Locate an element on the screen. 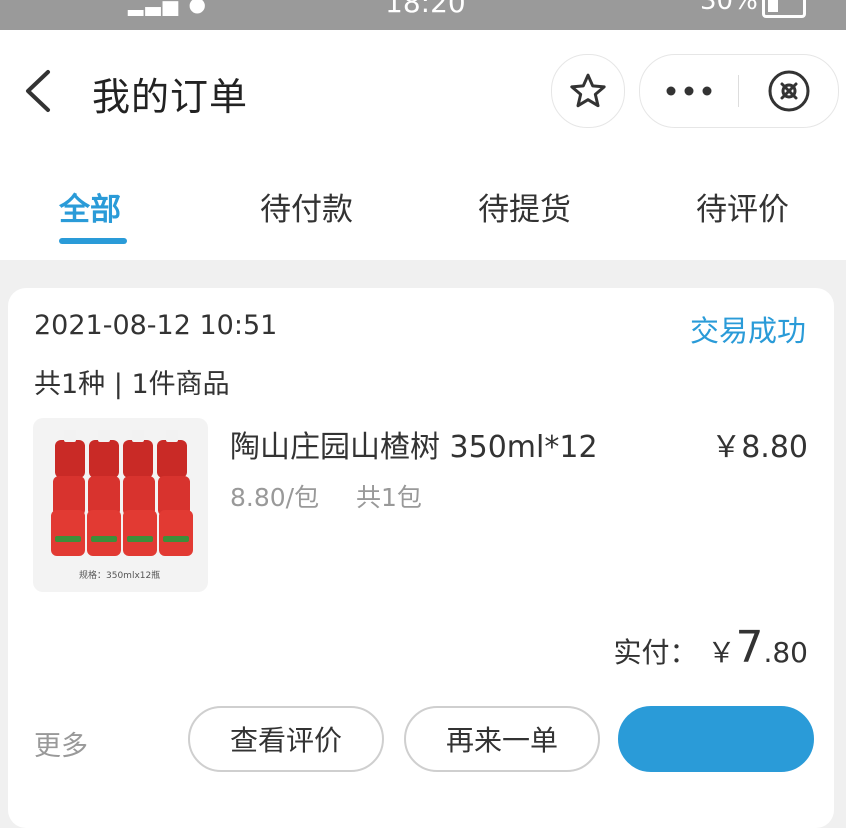  view-review-button: 查看评价 is located at coordinates (286, 739).